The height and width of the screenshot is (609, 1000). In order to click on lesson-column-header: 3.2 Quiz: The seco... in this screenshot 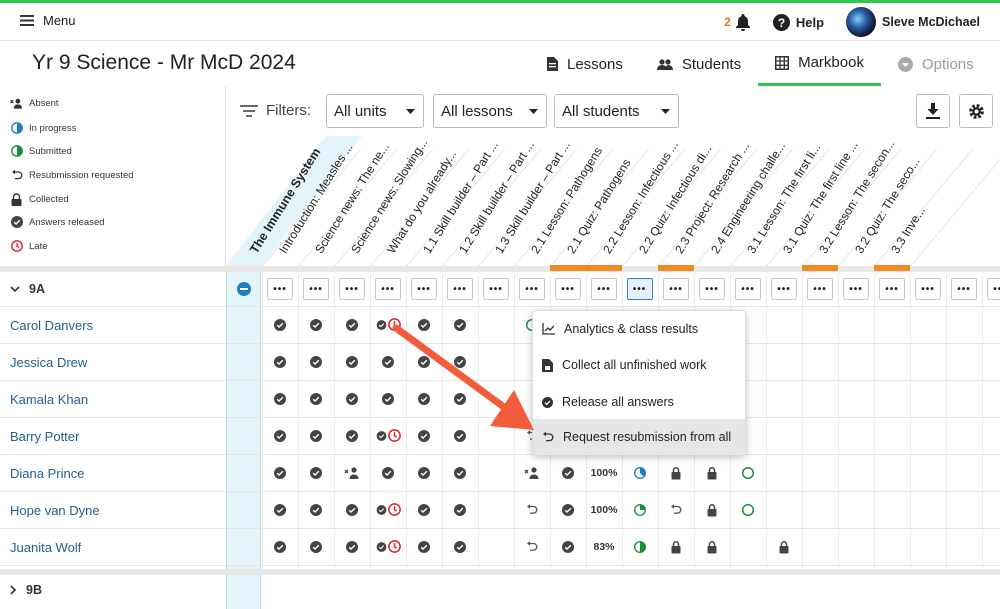, I will do `click(887, 205)`.